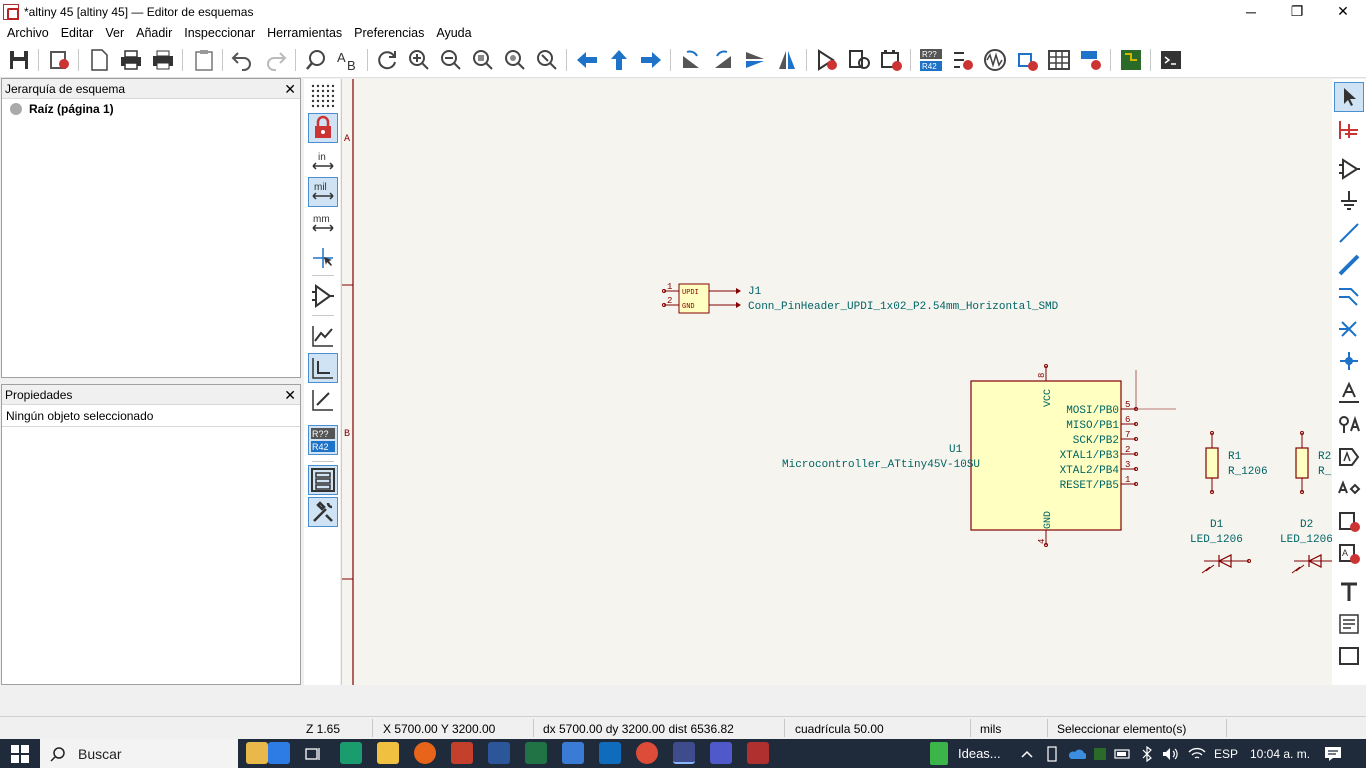 The height and width of the screenshot is (768, 1366). What do you see at coordinates (1251, 11) in the screenshot?
I see `minimize-button: ─` at bounding box center [1251, 11].